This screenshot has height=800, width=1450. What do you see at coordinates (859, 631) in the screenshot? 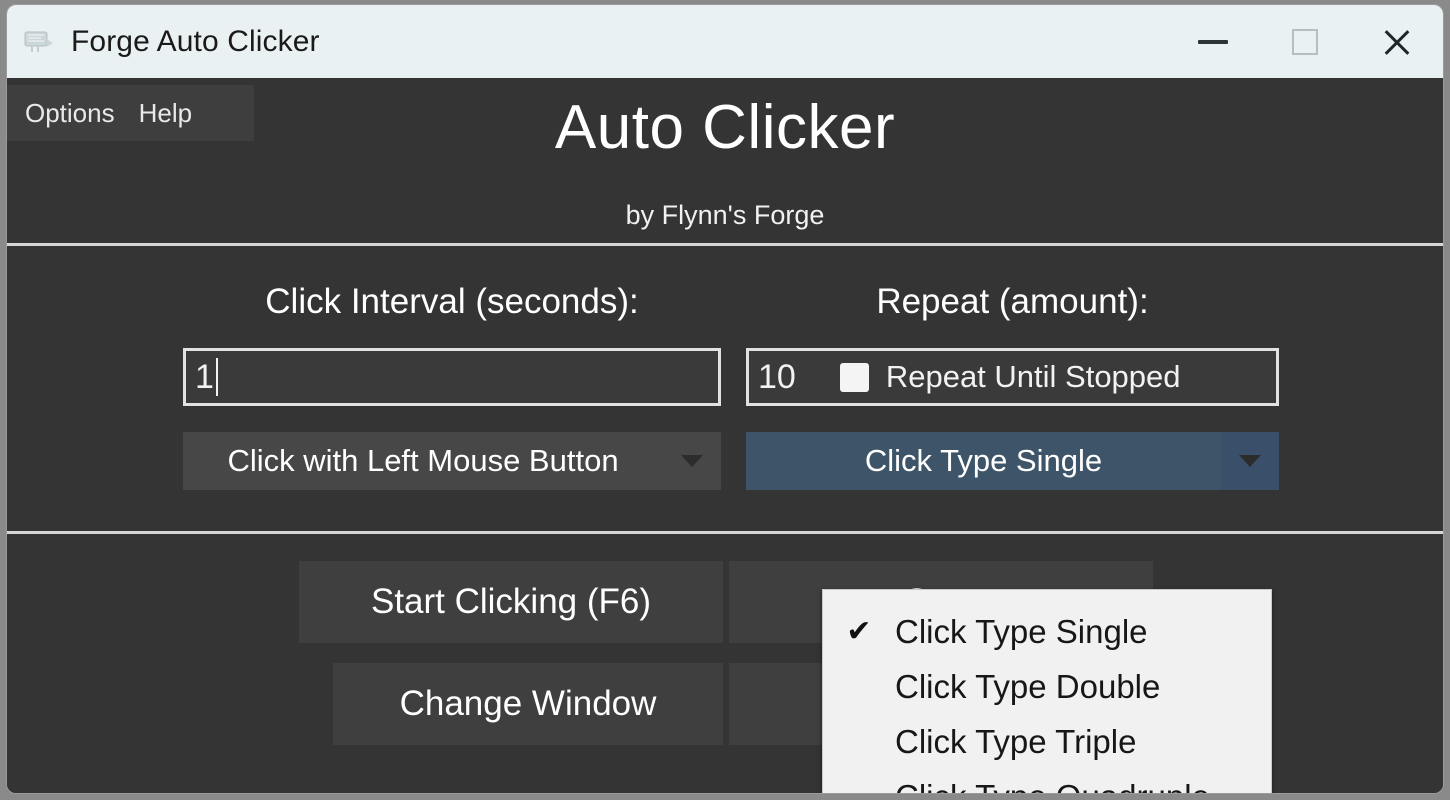
I see `check-icon: ✔` at bounding box center [859, 631].